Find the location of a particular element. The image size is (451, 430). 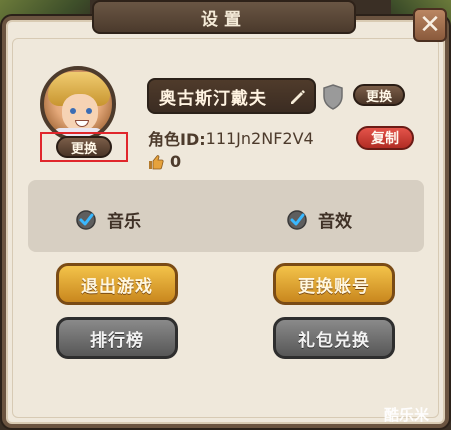

exit-game-button: 退出游戏 is located at coordinates (117, 284).